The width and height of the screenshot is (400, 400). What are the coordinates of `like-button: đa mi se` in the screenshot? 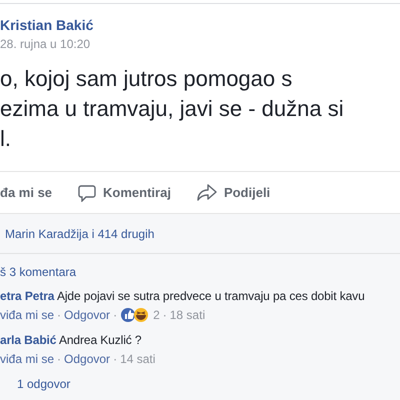 It's located at (26, 192).